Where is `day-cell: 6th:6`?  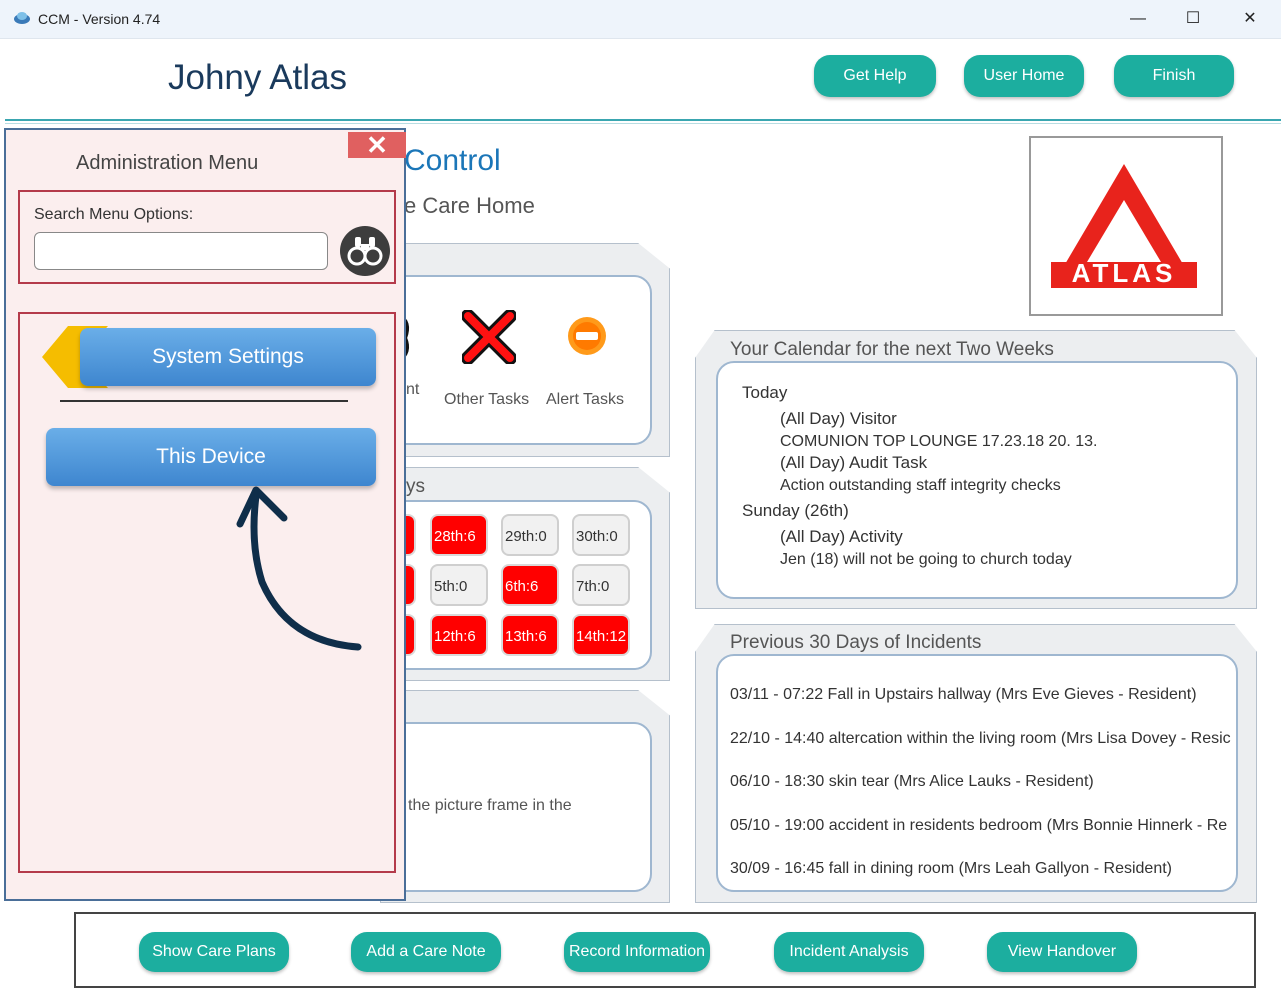 day-cell: 6th:6 is located at coordinates (530, 585).